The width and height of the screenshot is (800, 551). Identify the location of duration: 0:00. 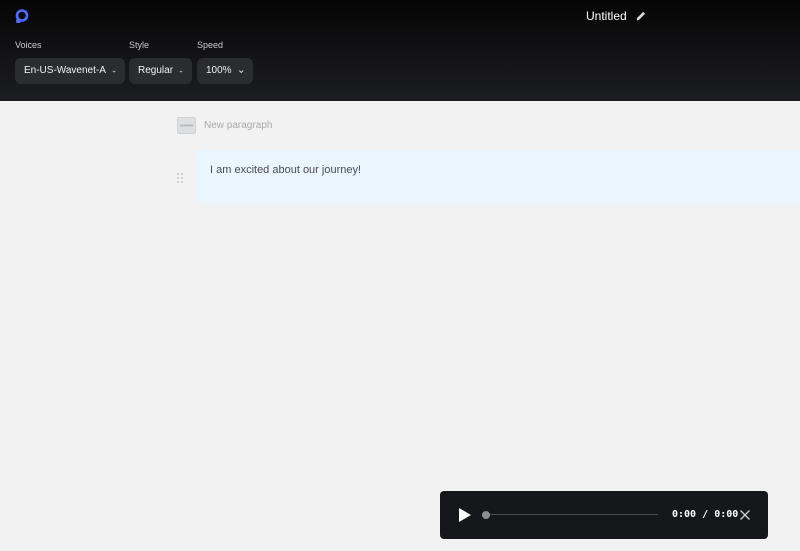
(726, 514).